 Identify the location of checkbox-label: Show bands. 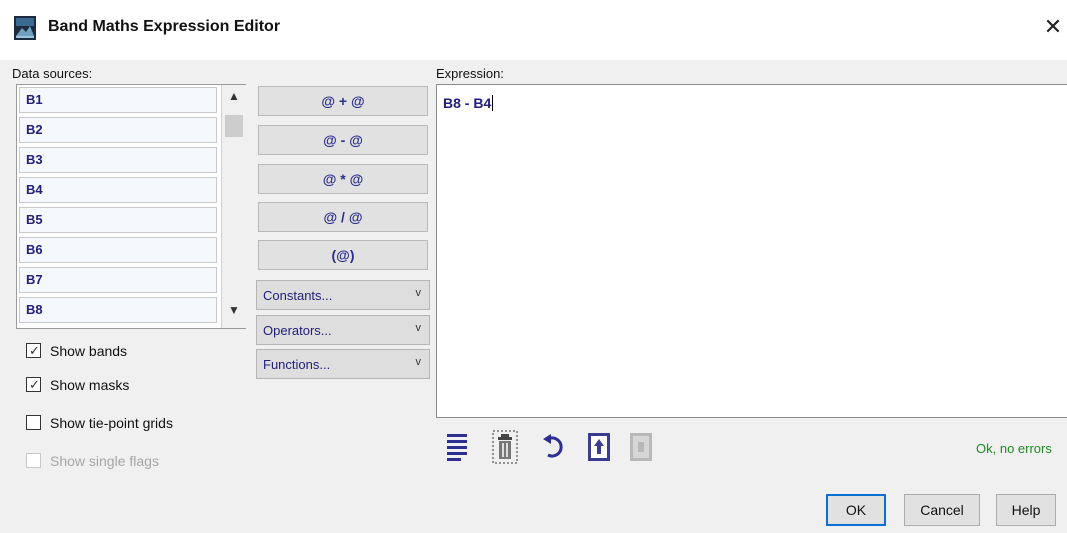
(89, 351).